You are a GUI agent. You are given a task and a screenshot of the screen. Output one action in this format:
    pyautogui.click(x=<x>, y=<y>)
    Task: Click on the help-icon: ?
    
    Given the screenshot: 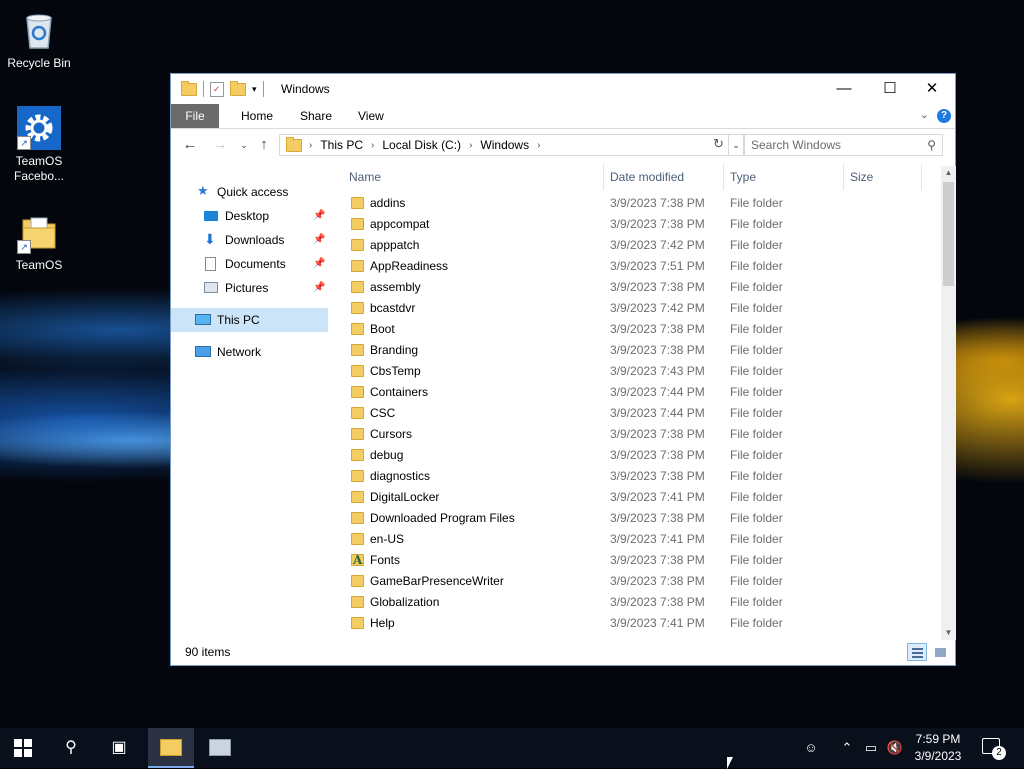 What is the action you would take?
    pyautogui.click(x=944, y=116)
    